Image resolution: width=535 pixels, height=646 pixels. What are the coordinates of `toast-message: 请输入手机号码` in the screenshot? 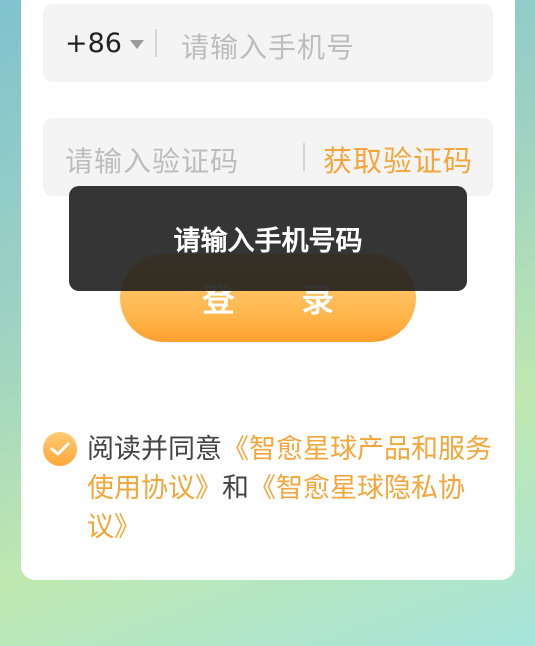 It's located at (268, 238).